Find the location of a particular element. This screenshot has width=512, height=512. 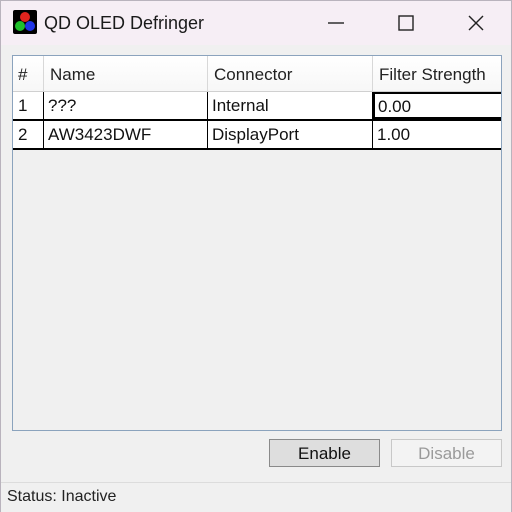

connector-cell: Internal is located at coordinates (290, 105).